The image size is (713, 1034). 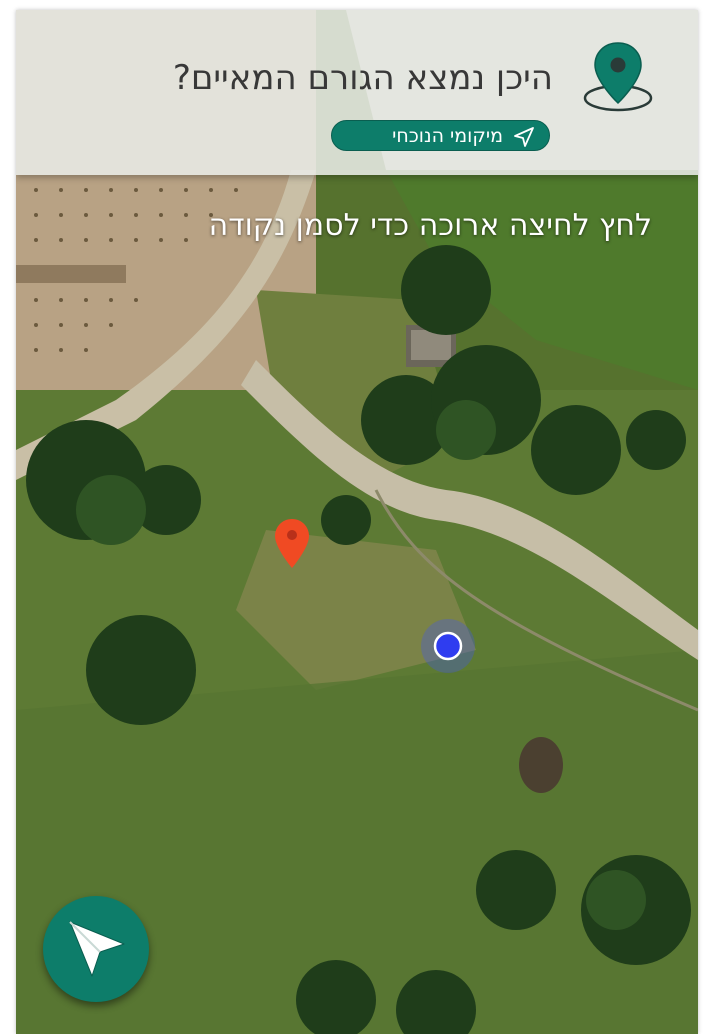 What do you see at coordinates (430, 225) in the screenshot?
I see `map-hint-text: לחץ לחיצה ארוכה כדי לסמן נקודה` at bounding box center [430, 225].